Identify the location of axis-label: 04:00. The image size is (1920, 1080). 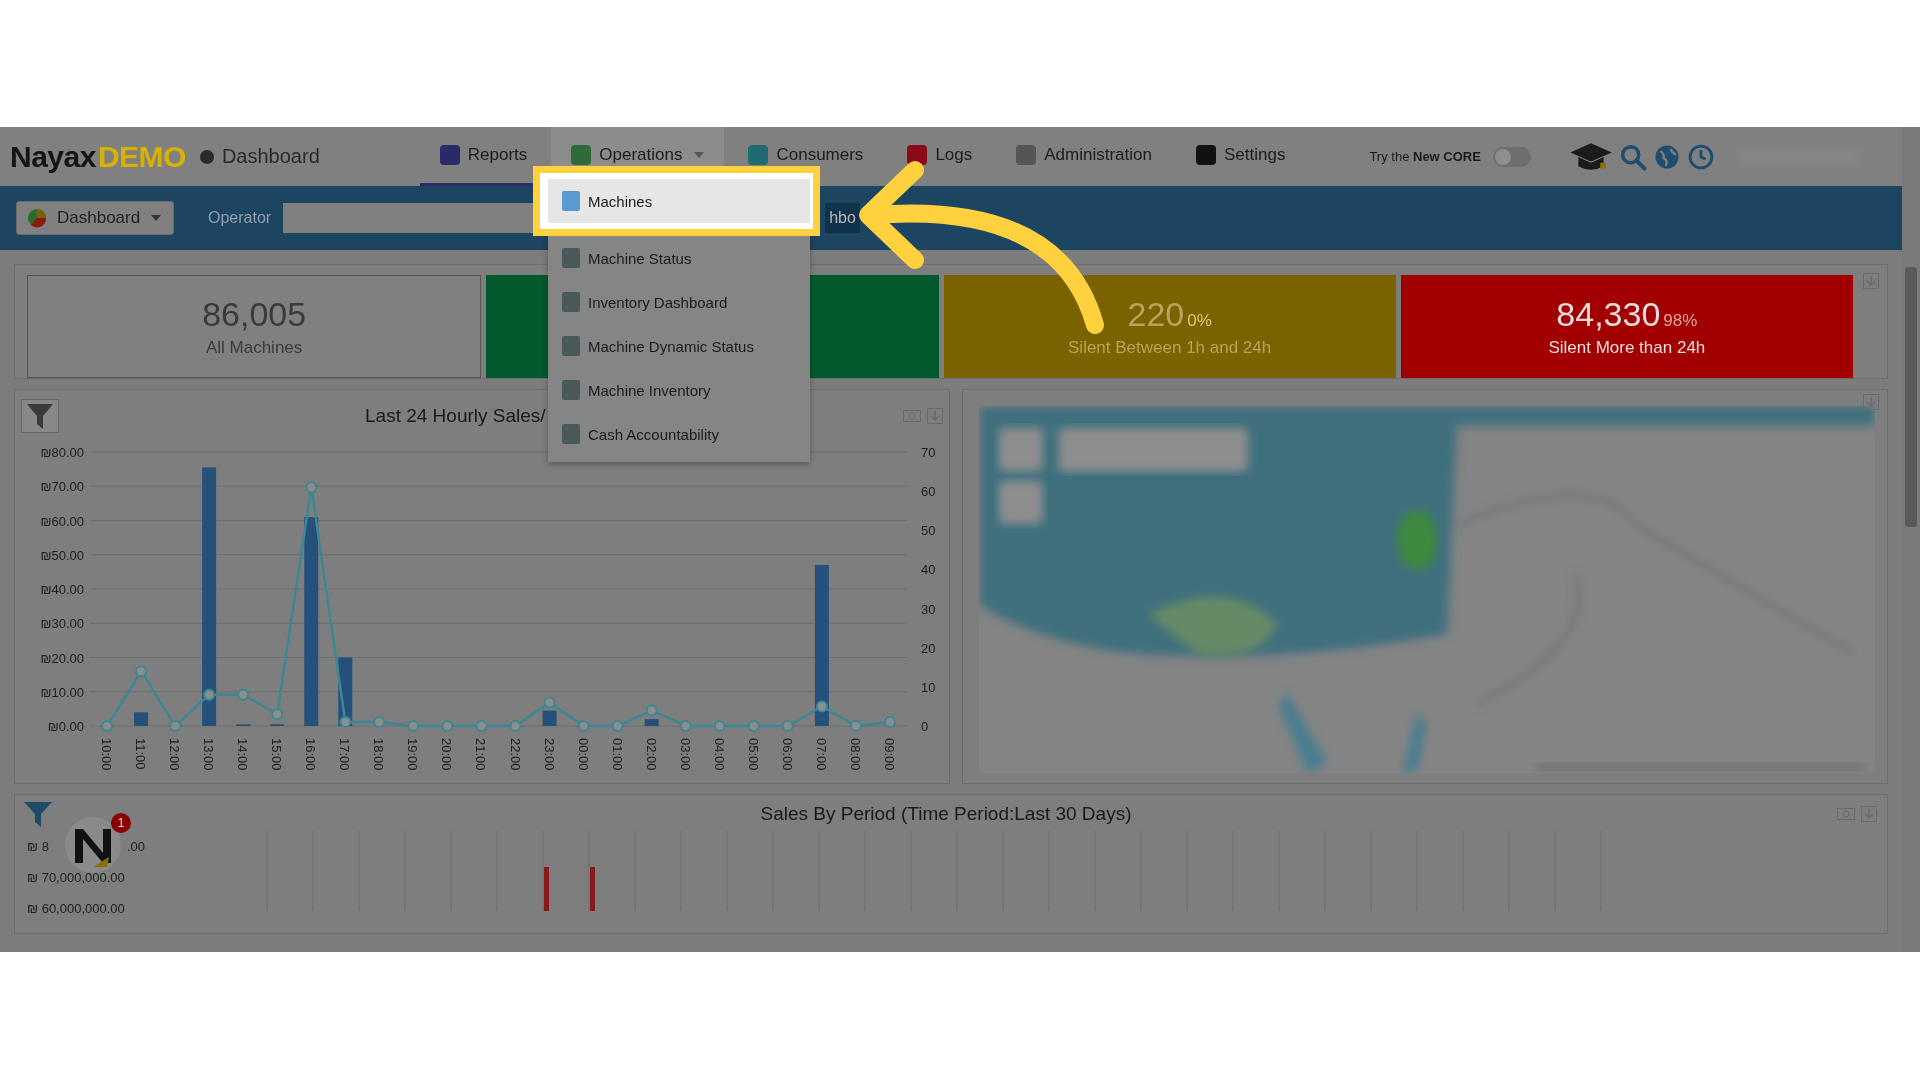
(719, 754).